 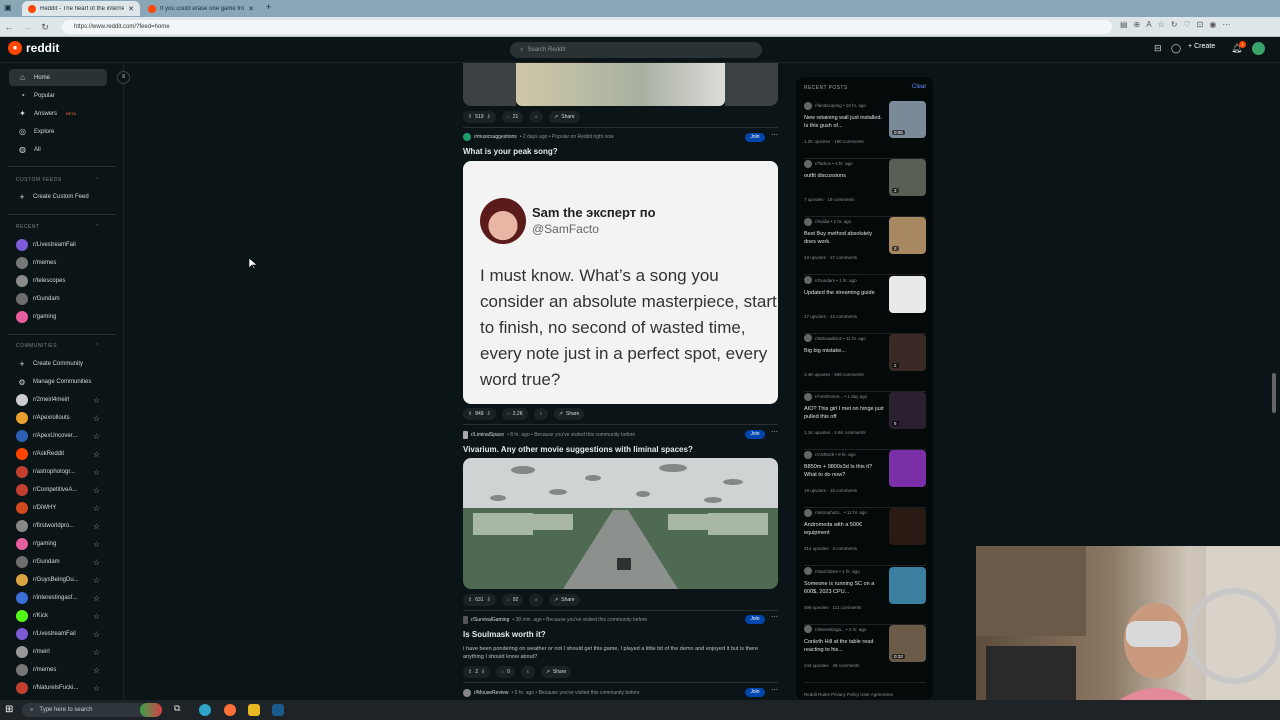 What do you see at coordinates (907, 410) in the screenshot?
I see `recent-post-thumbnail: 5` at bounding box center [907, 410].